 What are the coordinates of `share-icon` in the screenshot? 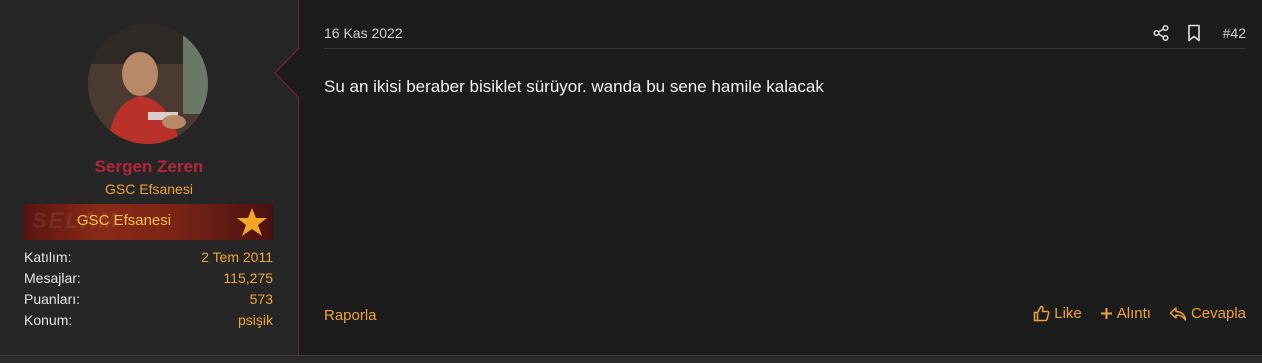 It's located at (1161, 33).